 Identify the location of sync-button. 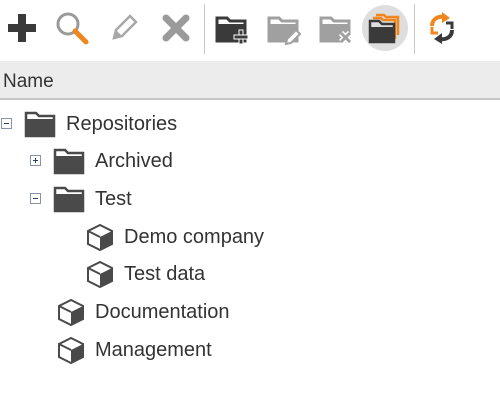
(442, 28).